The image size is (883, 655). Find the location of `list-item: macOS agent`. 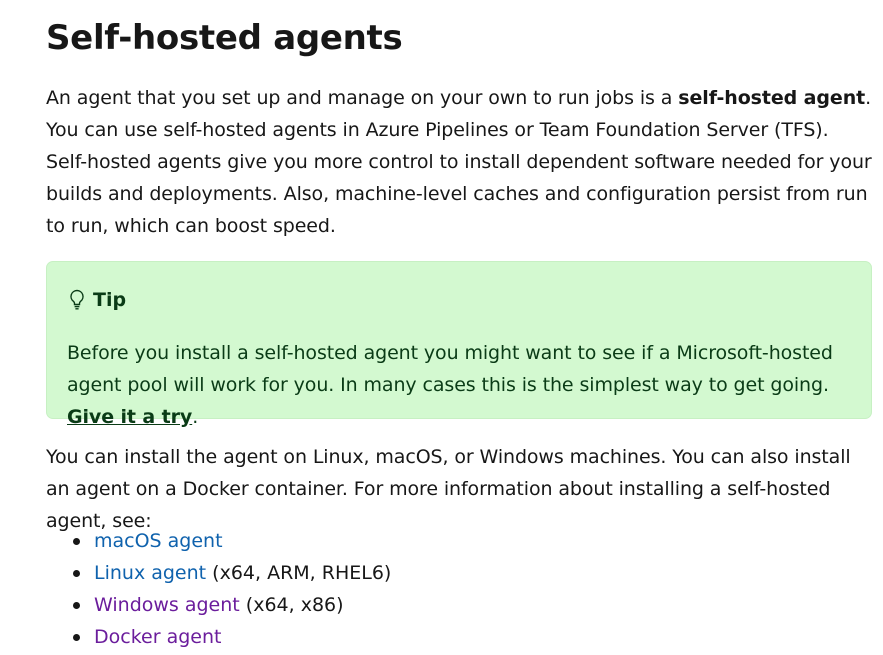

list-item: macOS agent is located at coordinates (218, 541).